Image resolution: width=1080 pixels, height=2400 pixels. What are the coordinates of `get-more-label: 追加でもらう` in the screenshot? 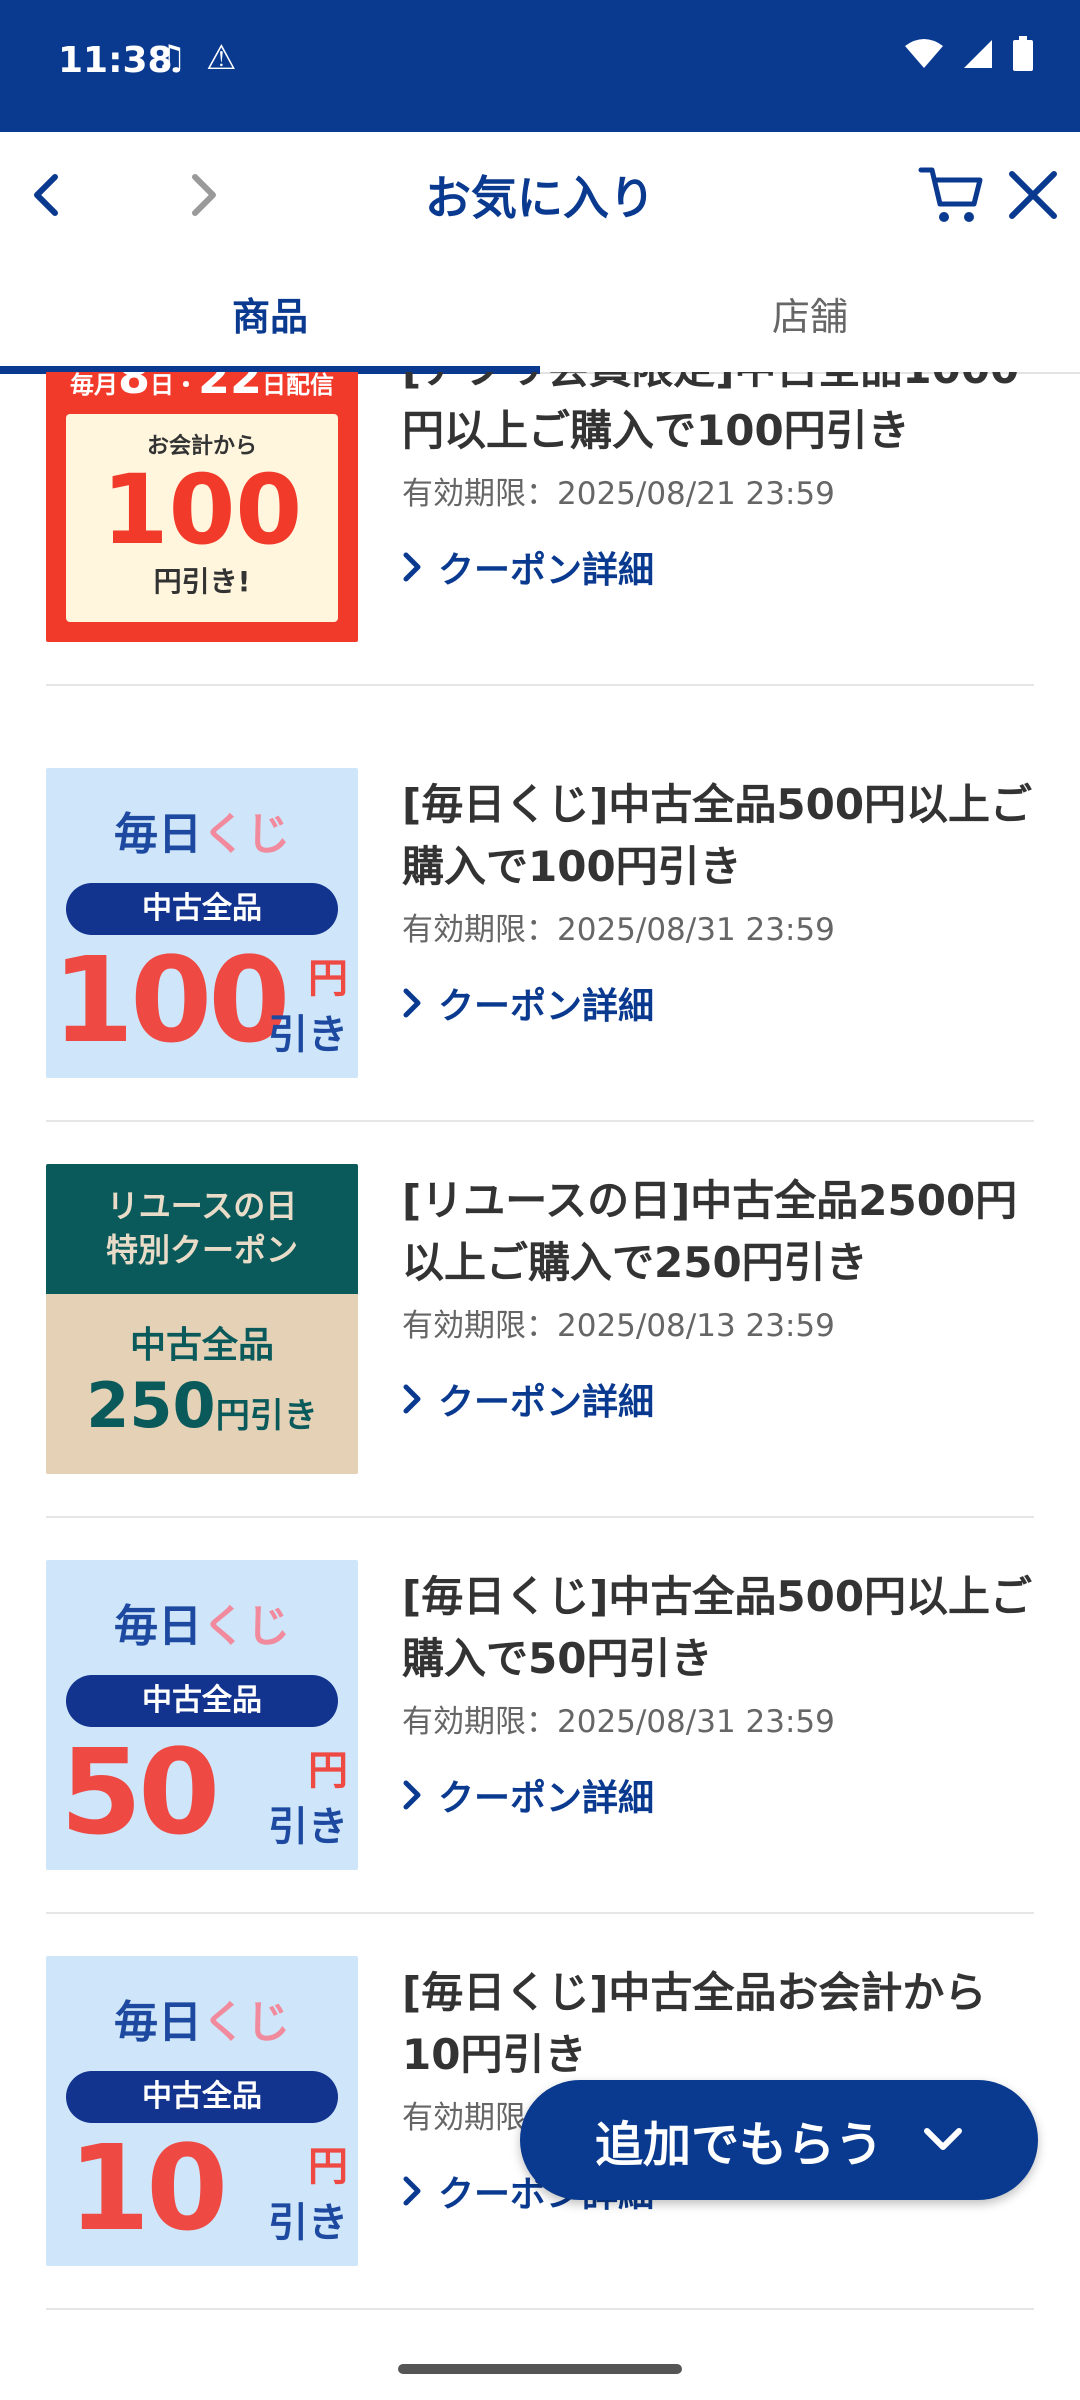 It's located at (738, 2145).